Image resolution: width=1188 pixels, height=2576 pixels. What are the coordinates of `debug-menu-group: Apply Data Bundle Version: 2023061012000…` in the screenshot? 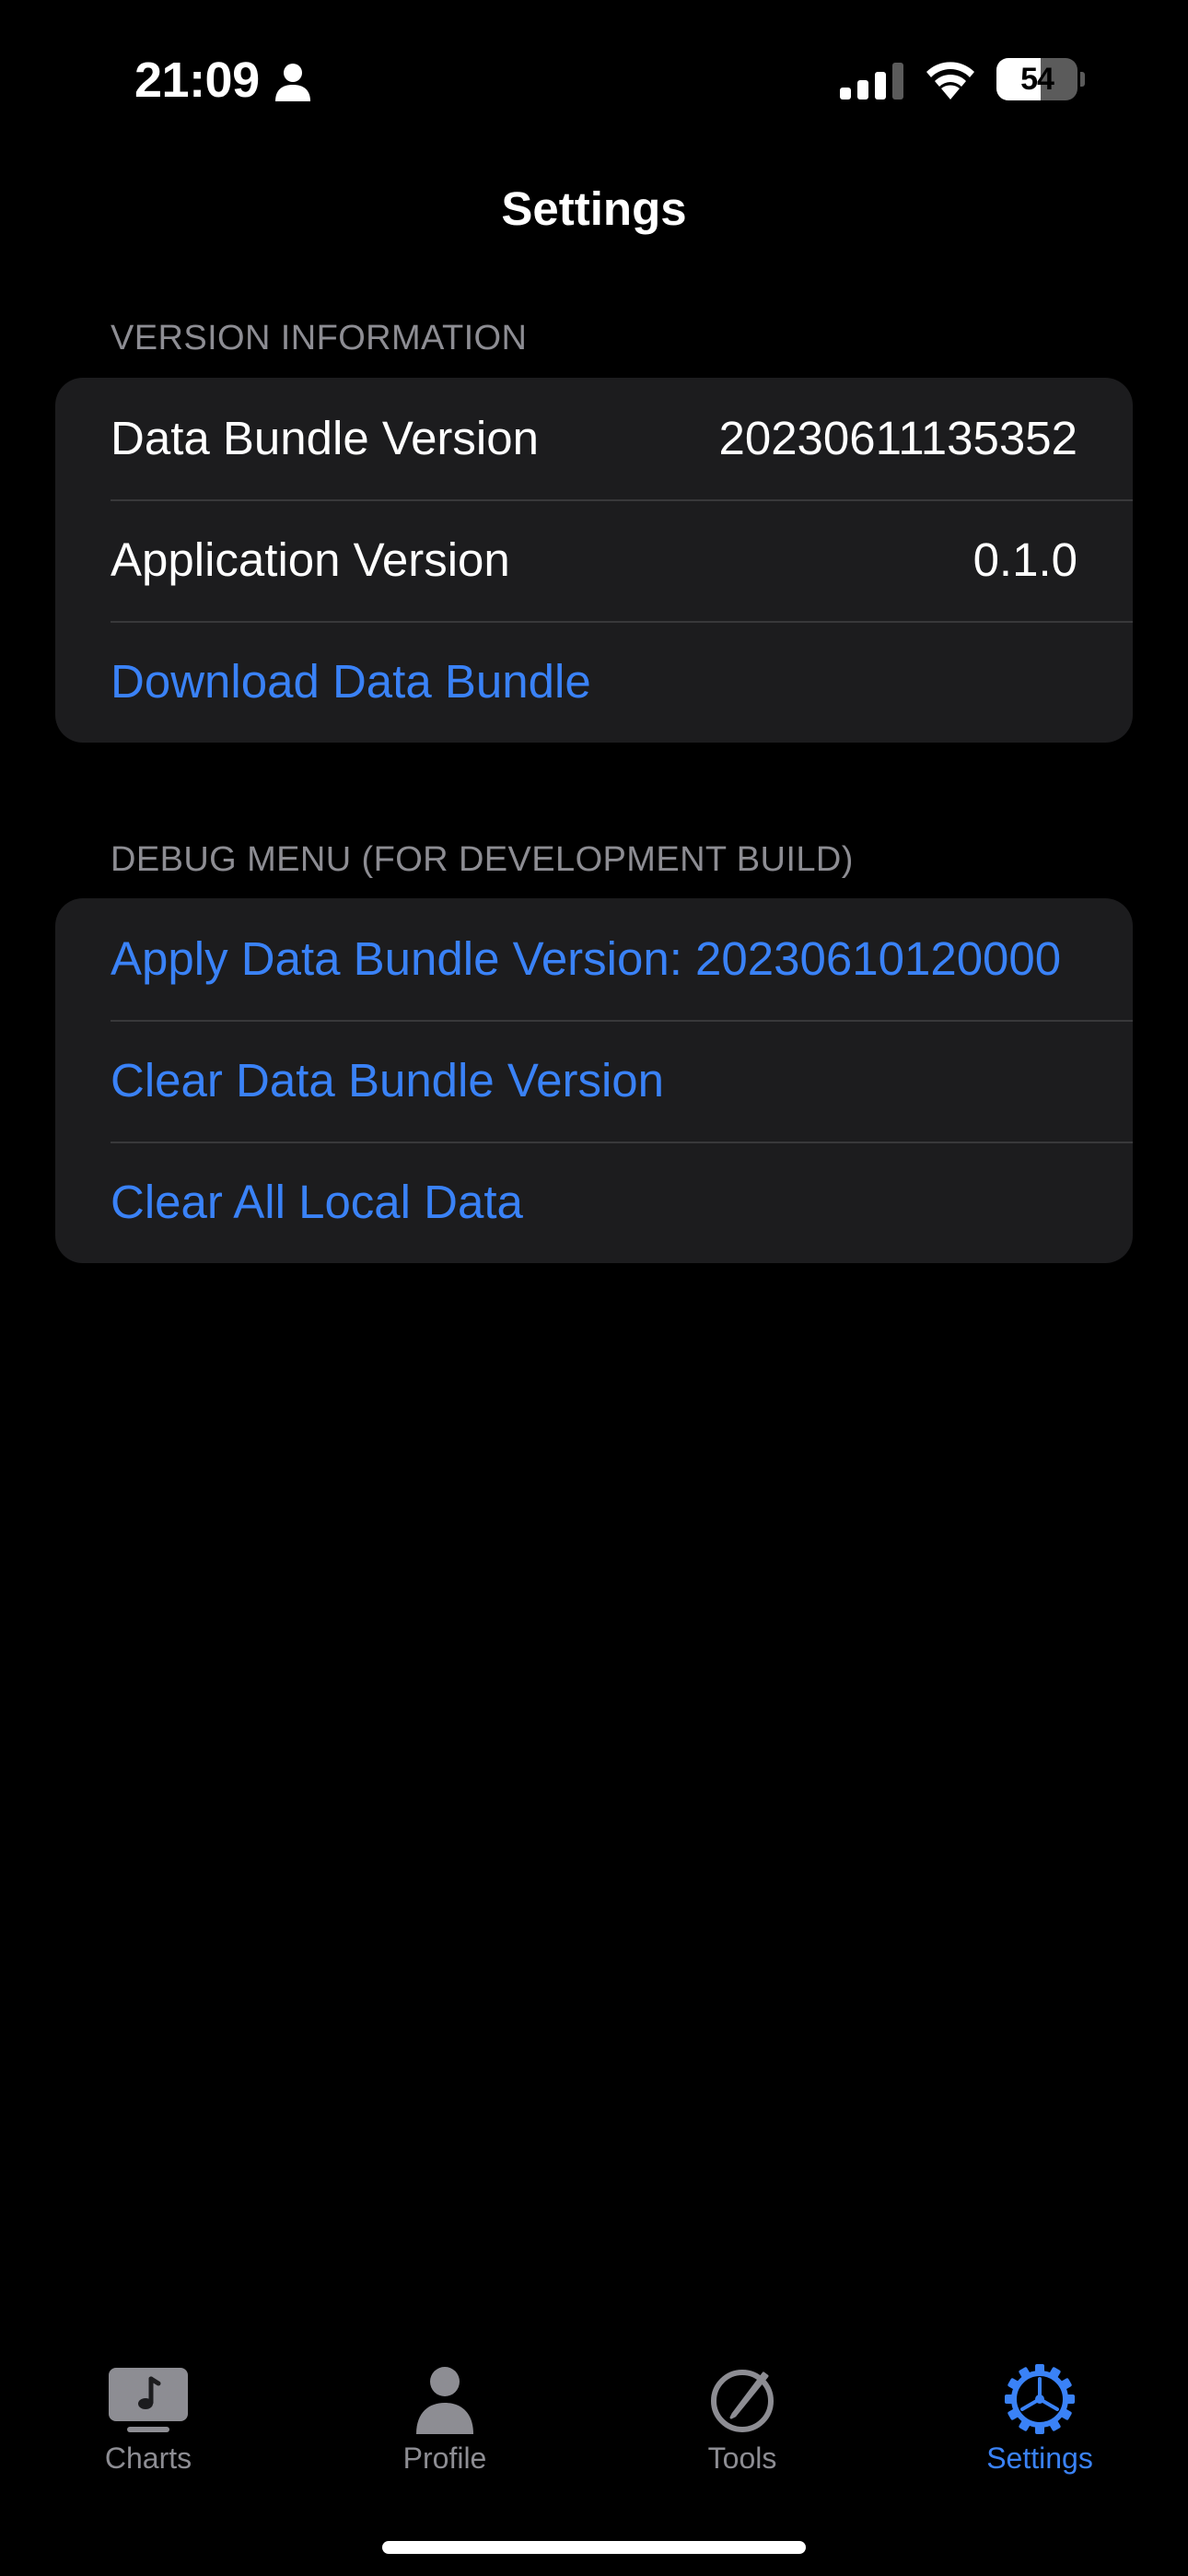 It's located at (594, 1080).